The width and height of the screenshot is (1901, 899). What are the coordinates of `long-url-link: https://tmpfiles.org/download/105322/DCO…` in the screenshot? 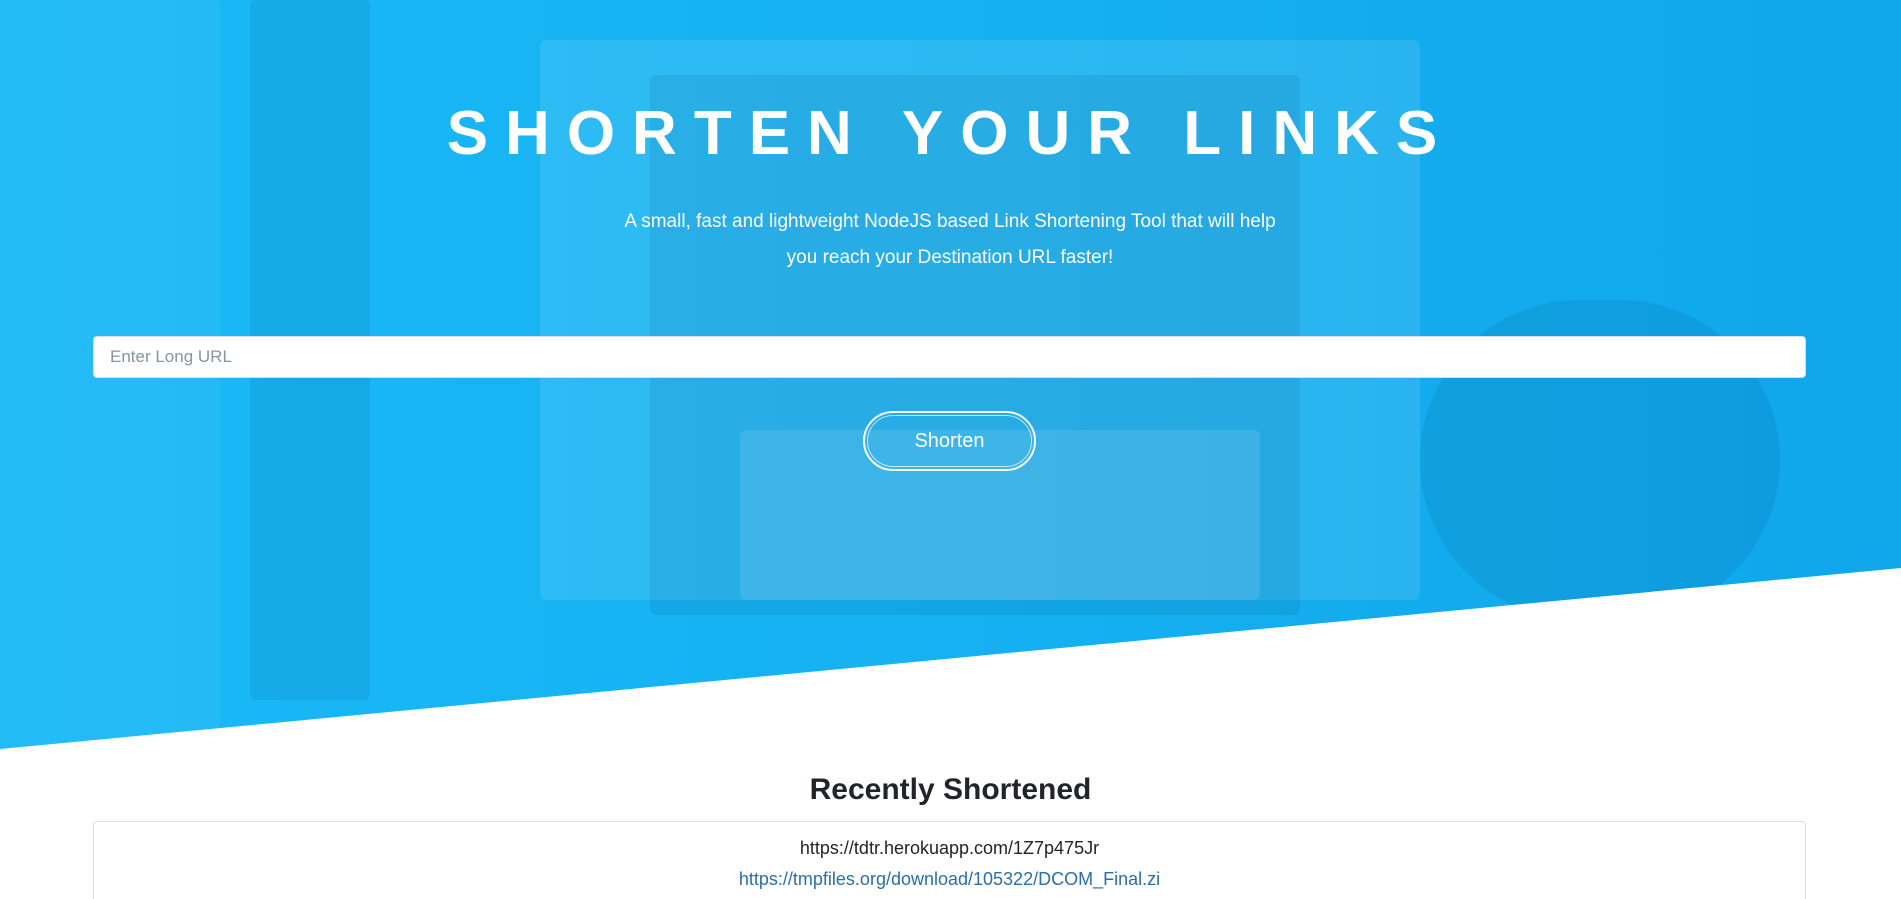 It's located at (949, 879).